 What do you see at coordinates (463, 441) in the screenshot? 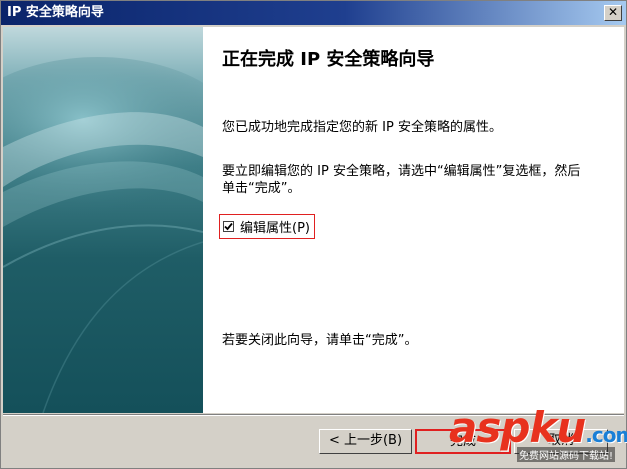
I see `finish-button: 完成` at bounding box center [463, 441].